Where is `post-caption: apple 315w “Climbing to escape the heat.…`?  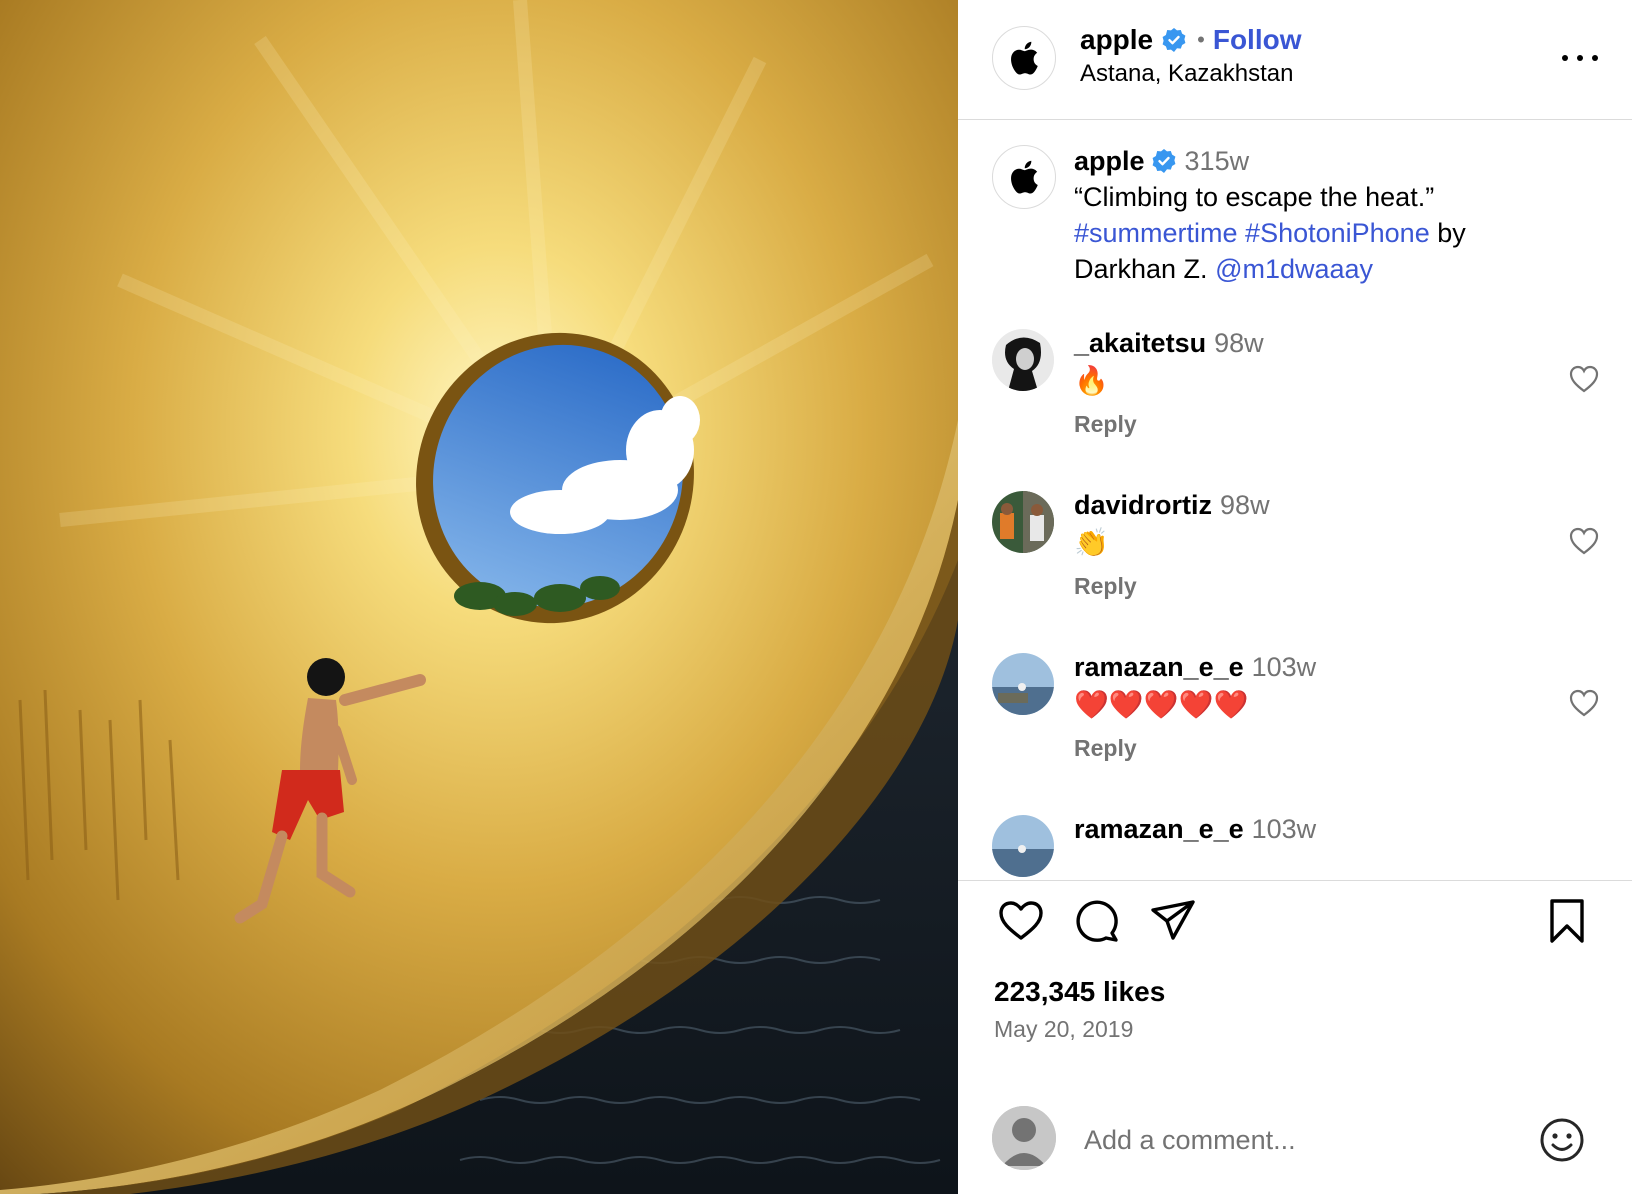 post-caption: apple 315w “Climbing to escape the heat.… is located at coordinates (1334, 215).